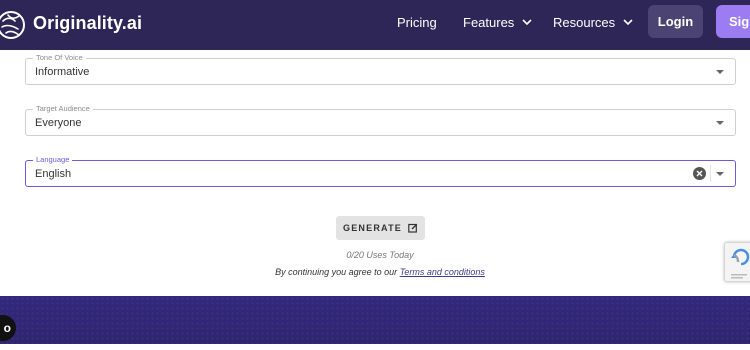 This screenshot has width=750, height=350. Describe the element at coordinates (413, 228) in the screenshot. I see `edit-icon` at that location.